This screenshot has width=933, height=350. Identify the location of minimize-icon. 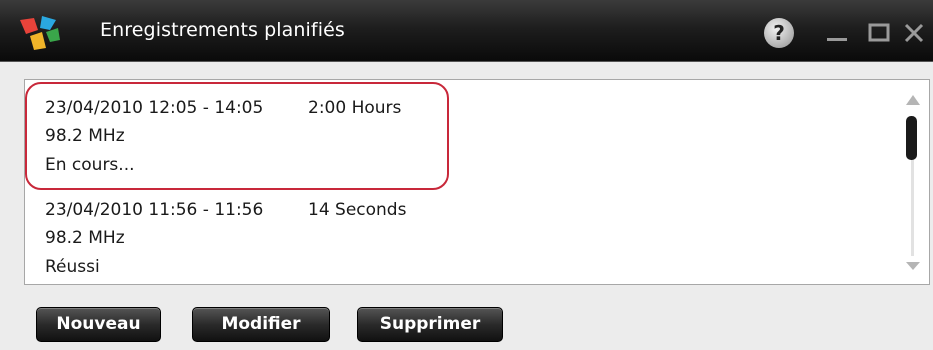
(837, 33).